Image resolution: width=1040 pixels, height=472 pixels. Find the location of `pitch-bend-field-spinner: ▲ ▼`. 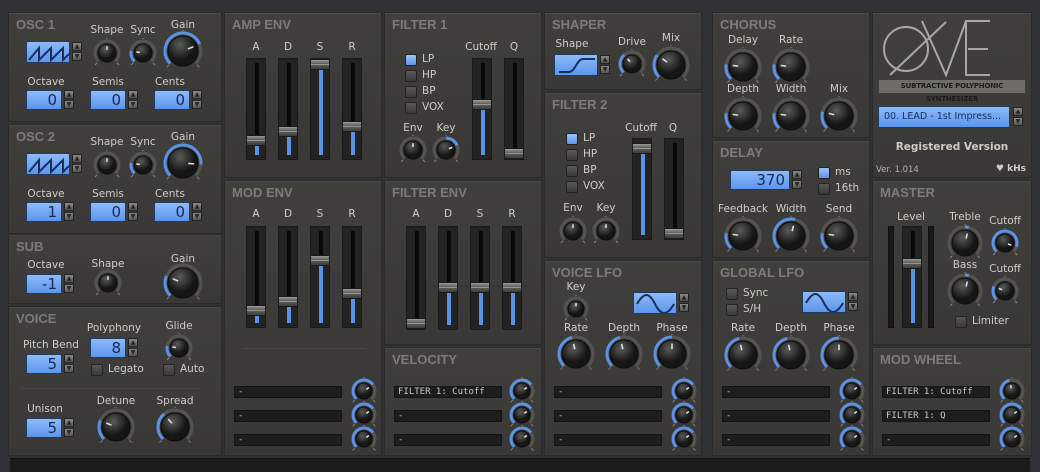

pitch-bend-field-spinner: ▲ ▼ is located at coordinates (69, 364).